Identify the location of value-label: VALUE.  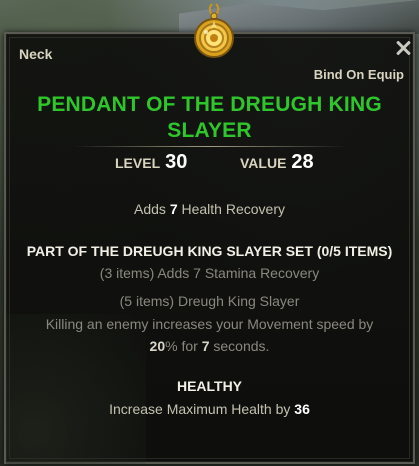
(263, 163).